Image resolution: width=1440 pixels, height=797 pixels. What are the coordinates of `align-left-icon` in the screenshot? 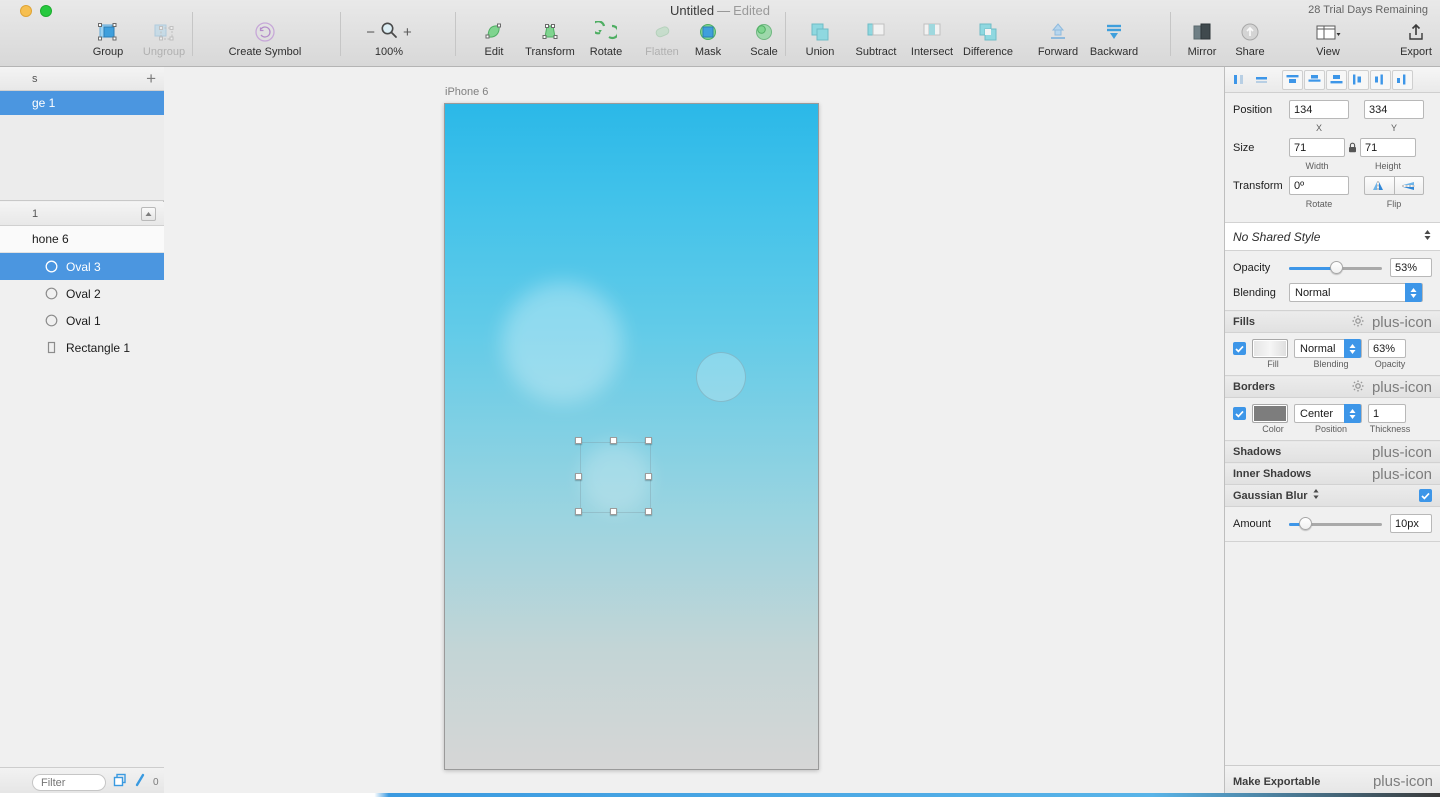 It's located at (1239, 80).